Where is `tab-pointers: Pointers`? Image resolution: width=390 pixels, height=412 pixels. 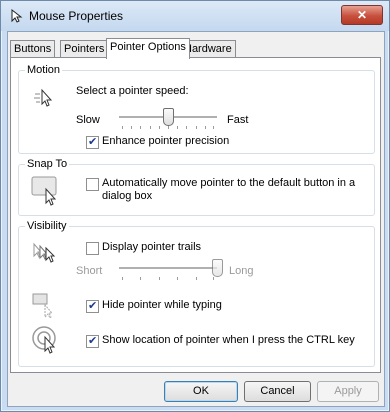 tab-pointers: Pointers is located at coordinates (84, 49).